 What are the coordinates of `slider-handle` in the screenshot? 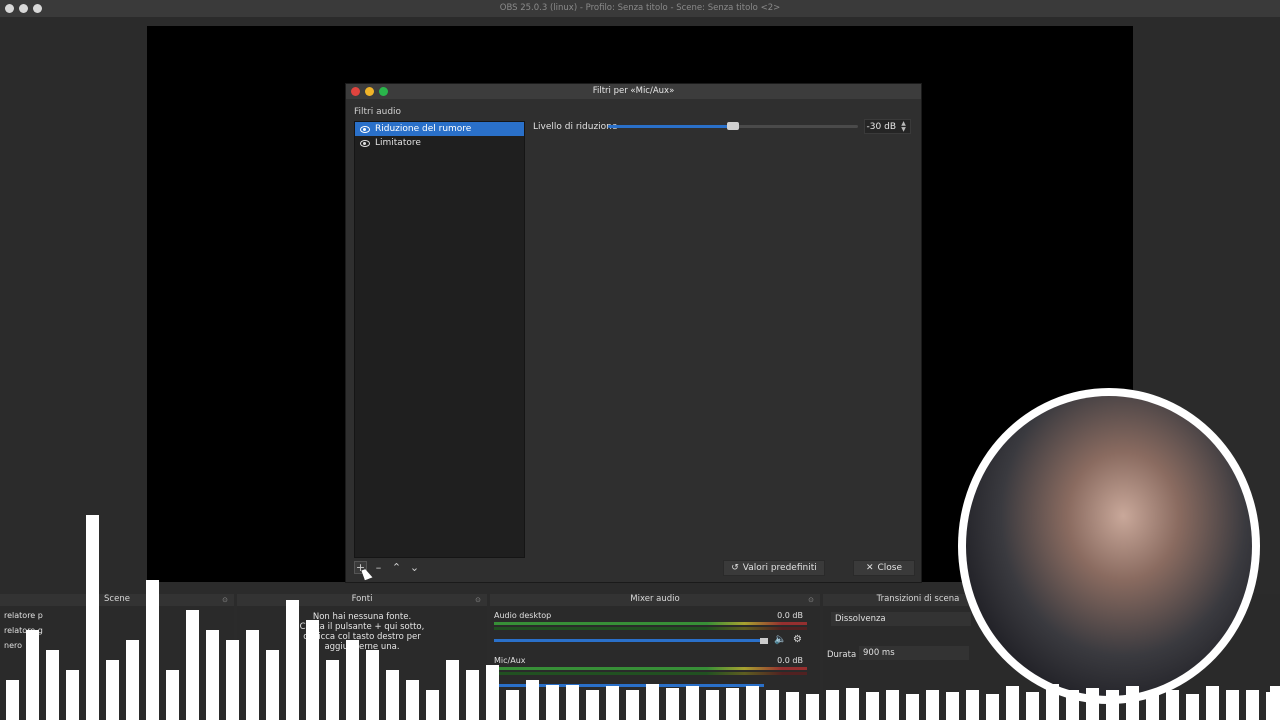 It's located at (733, 126).